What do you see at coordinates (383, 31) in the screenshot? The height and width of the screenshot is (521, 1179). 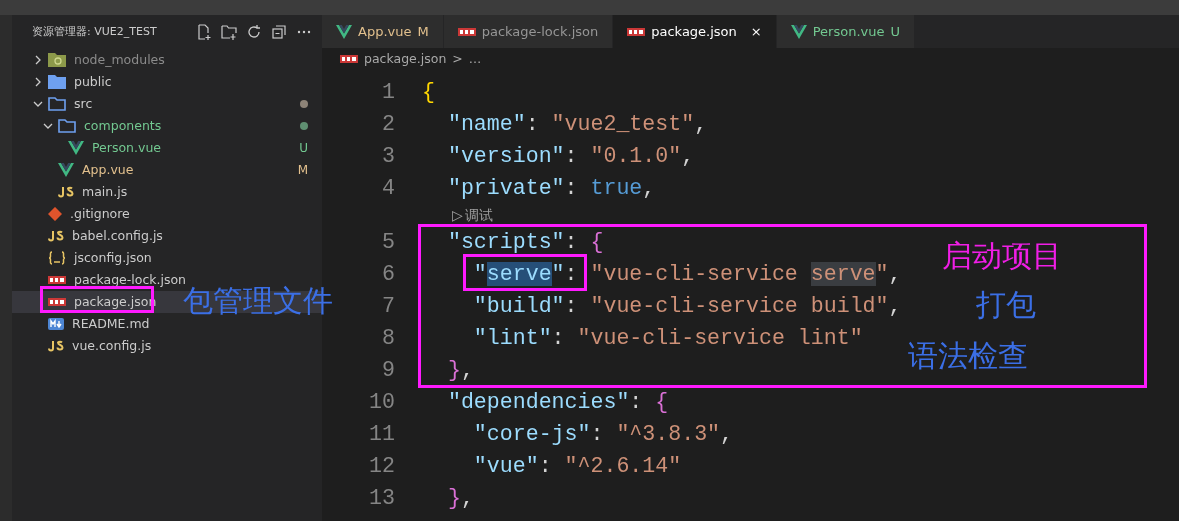 I see `editor-tab: App.vue M` at bounding box center [383, 31].